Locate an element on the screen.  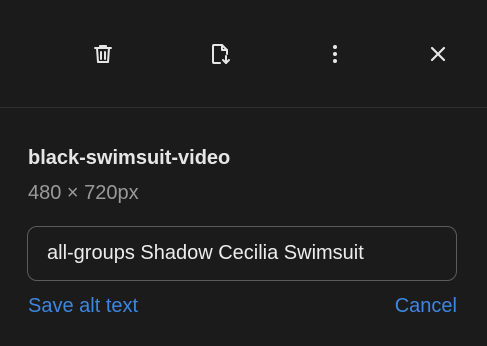
trash-icon is located at coordinates (103, 54).